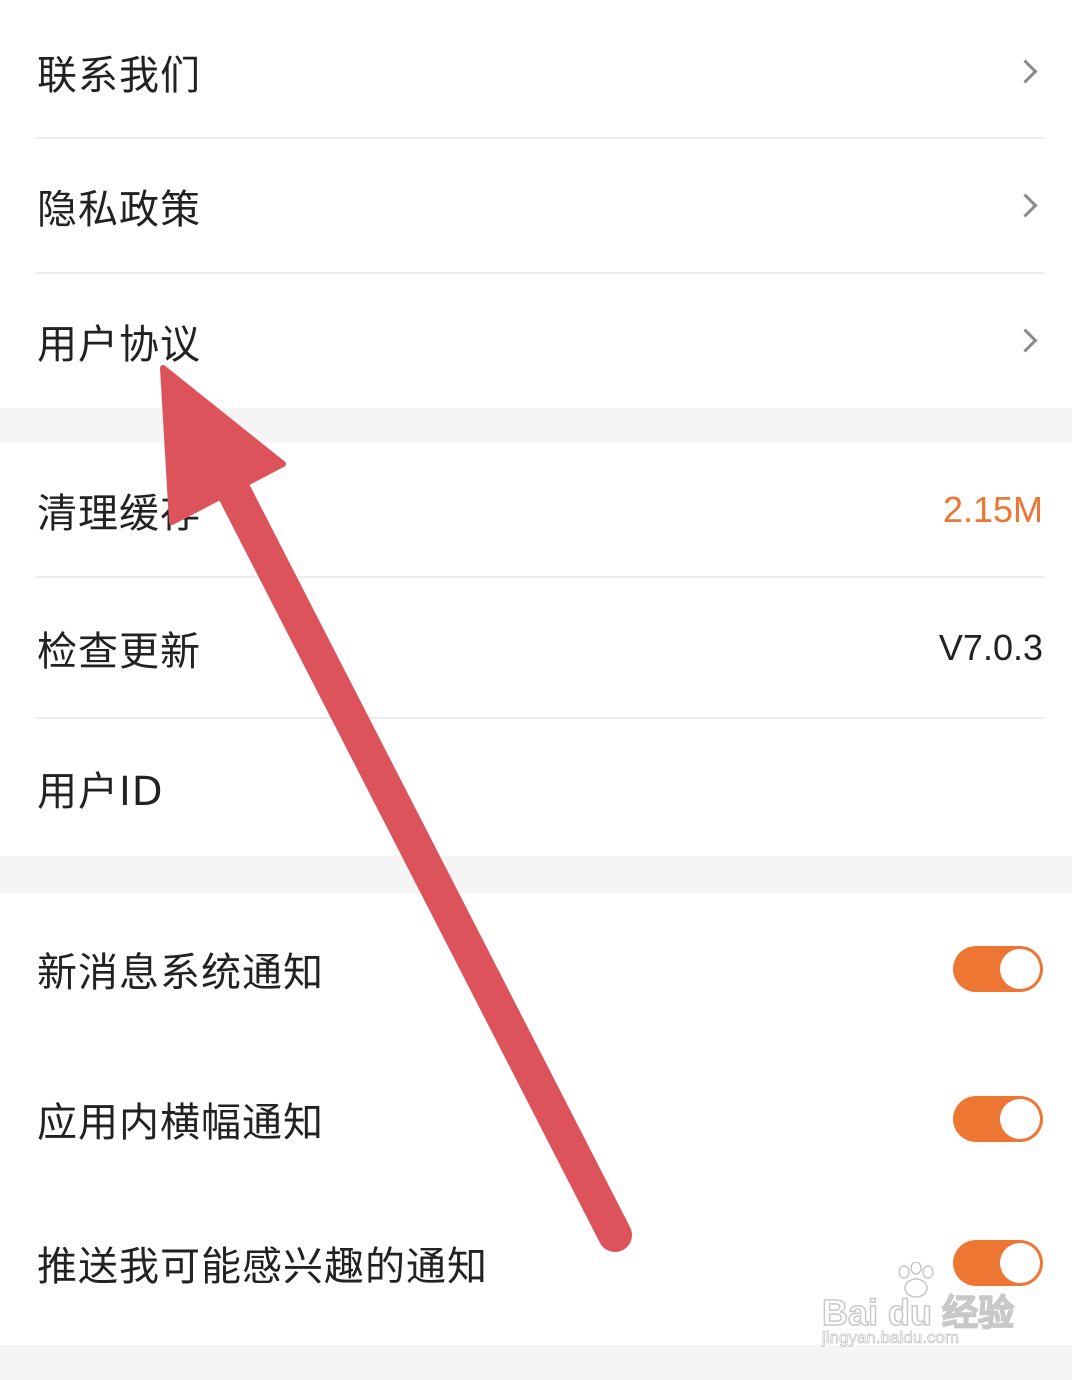 The image size is (1072, 1380). I want to click on system-notification-toggle, so click(998, 969).